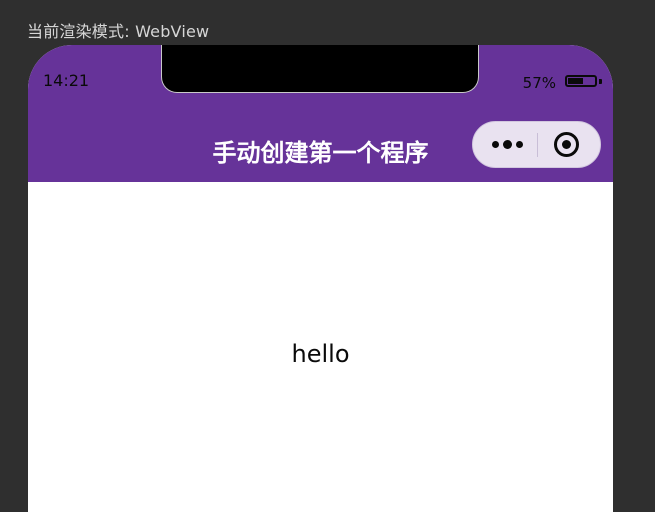 The height and width of the screenshot is (512, 655). What do you see at coordinates (600, 81) in the screenshot?
I see `battery-cap` at bounding box center [600, 81].